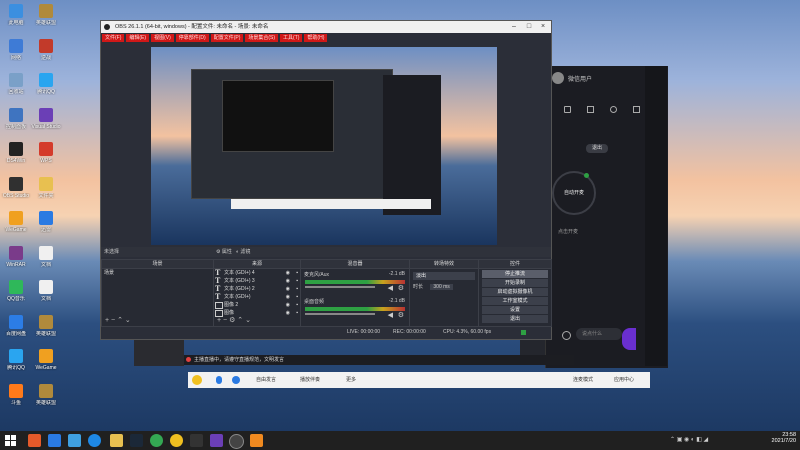 This screenshot has width=800, height=450. What do you see at coordinates (316, 38) in the screenshot?
I see `menu-item: 帮助(H)` at bounding box center [316, 38].